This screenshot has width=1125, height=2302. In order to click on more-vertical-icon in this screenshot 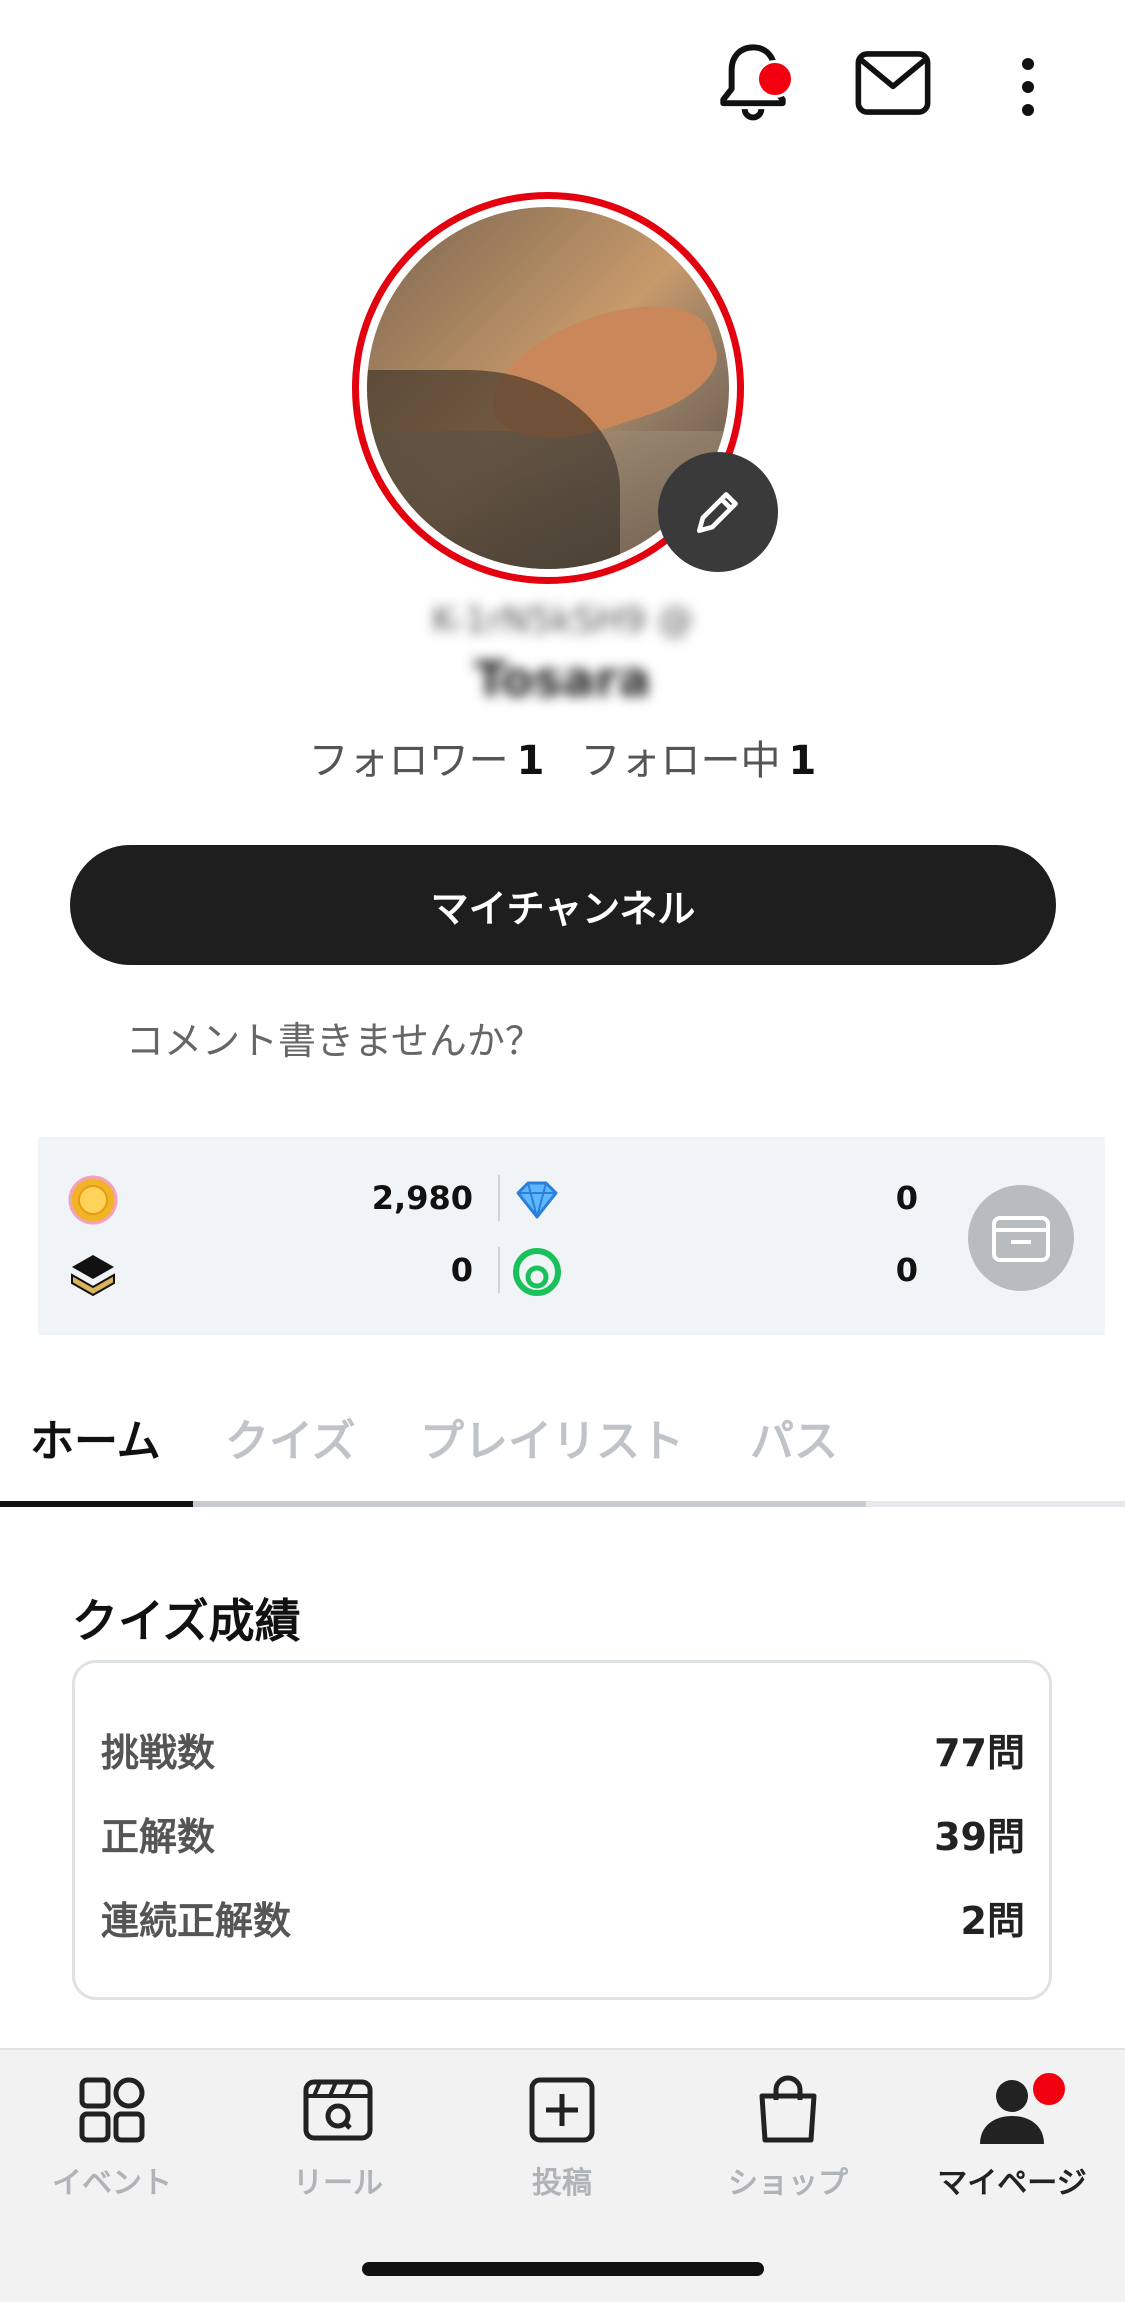, I will do `click(1028, 87)`.